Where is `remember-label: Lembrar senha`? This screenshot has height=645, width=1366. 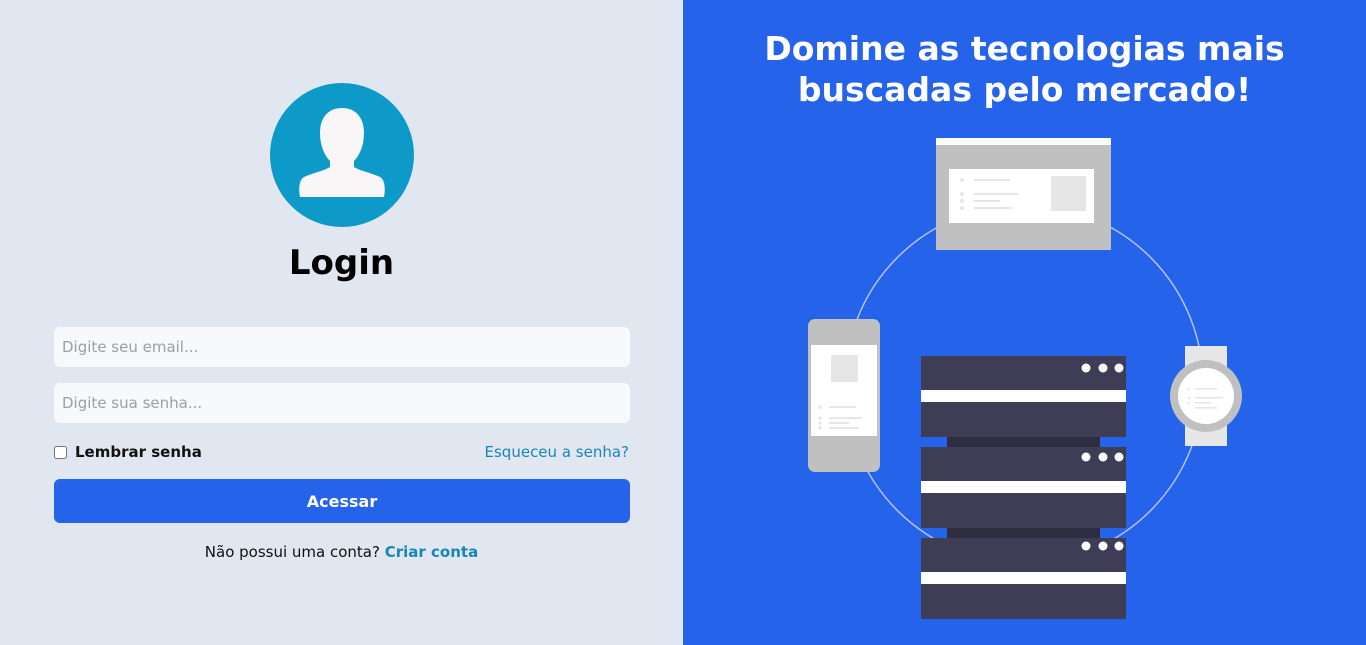
remember-label: Lembrar senha is located at coordinates (138, 452).